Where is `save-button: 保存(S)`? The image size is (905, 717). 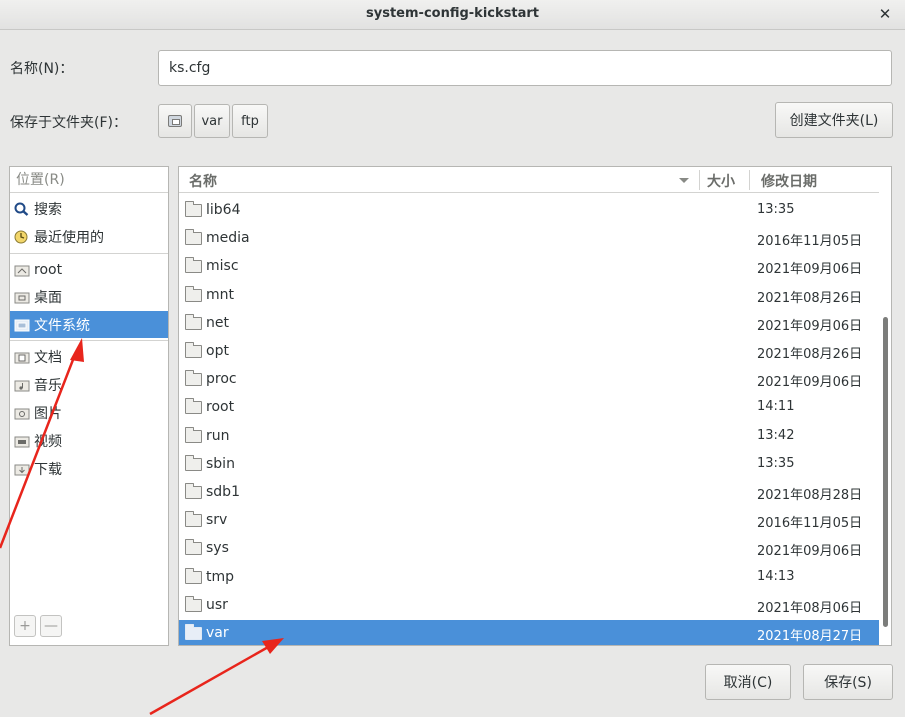
save-button: 保存(S) is located at coordinates (848, 682).